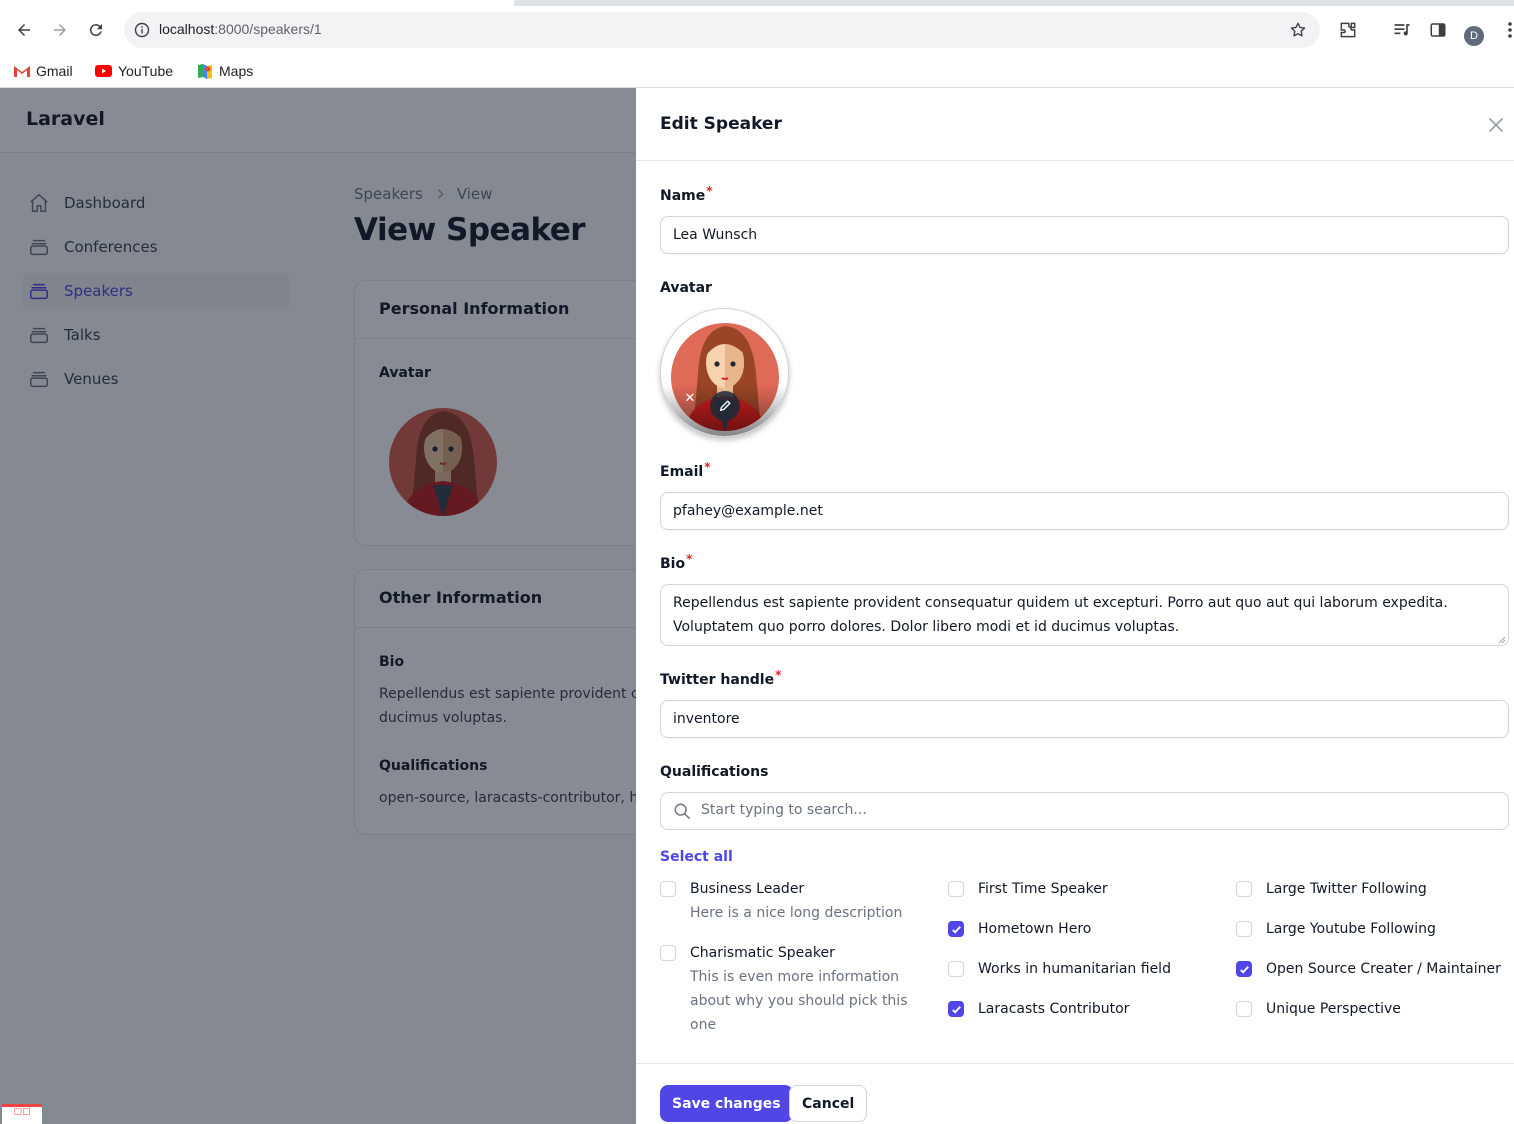  I want to click on qualification-option: Works in humanitarian field, so click(1059, 969).